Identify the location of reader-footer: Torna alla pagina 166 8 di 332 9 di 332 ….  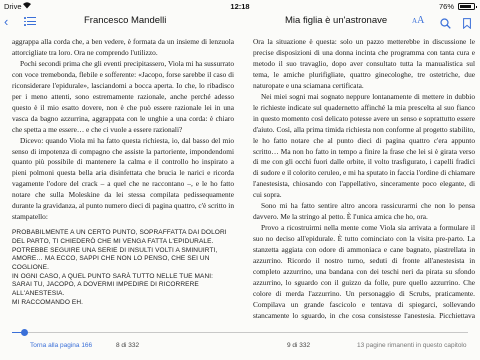
(240, 348).